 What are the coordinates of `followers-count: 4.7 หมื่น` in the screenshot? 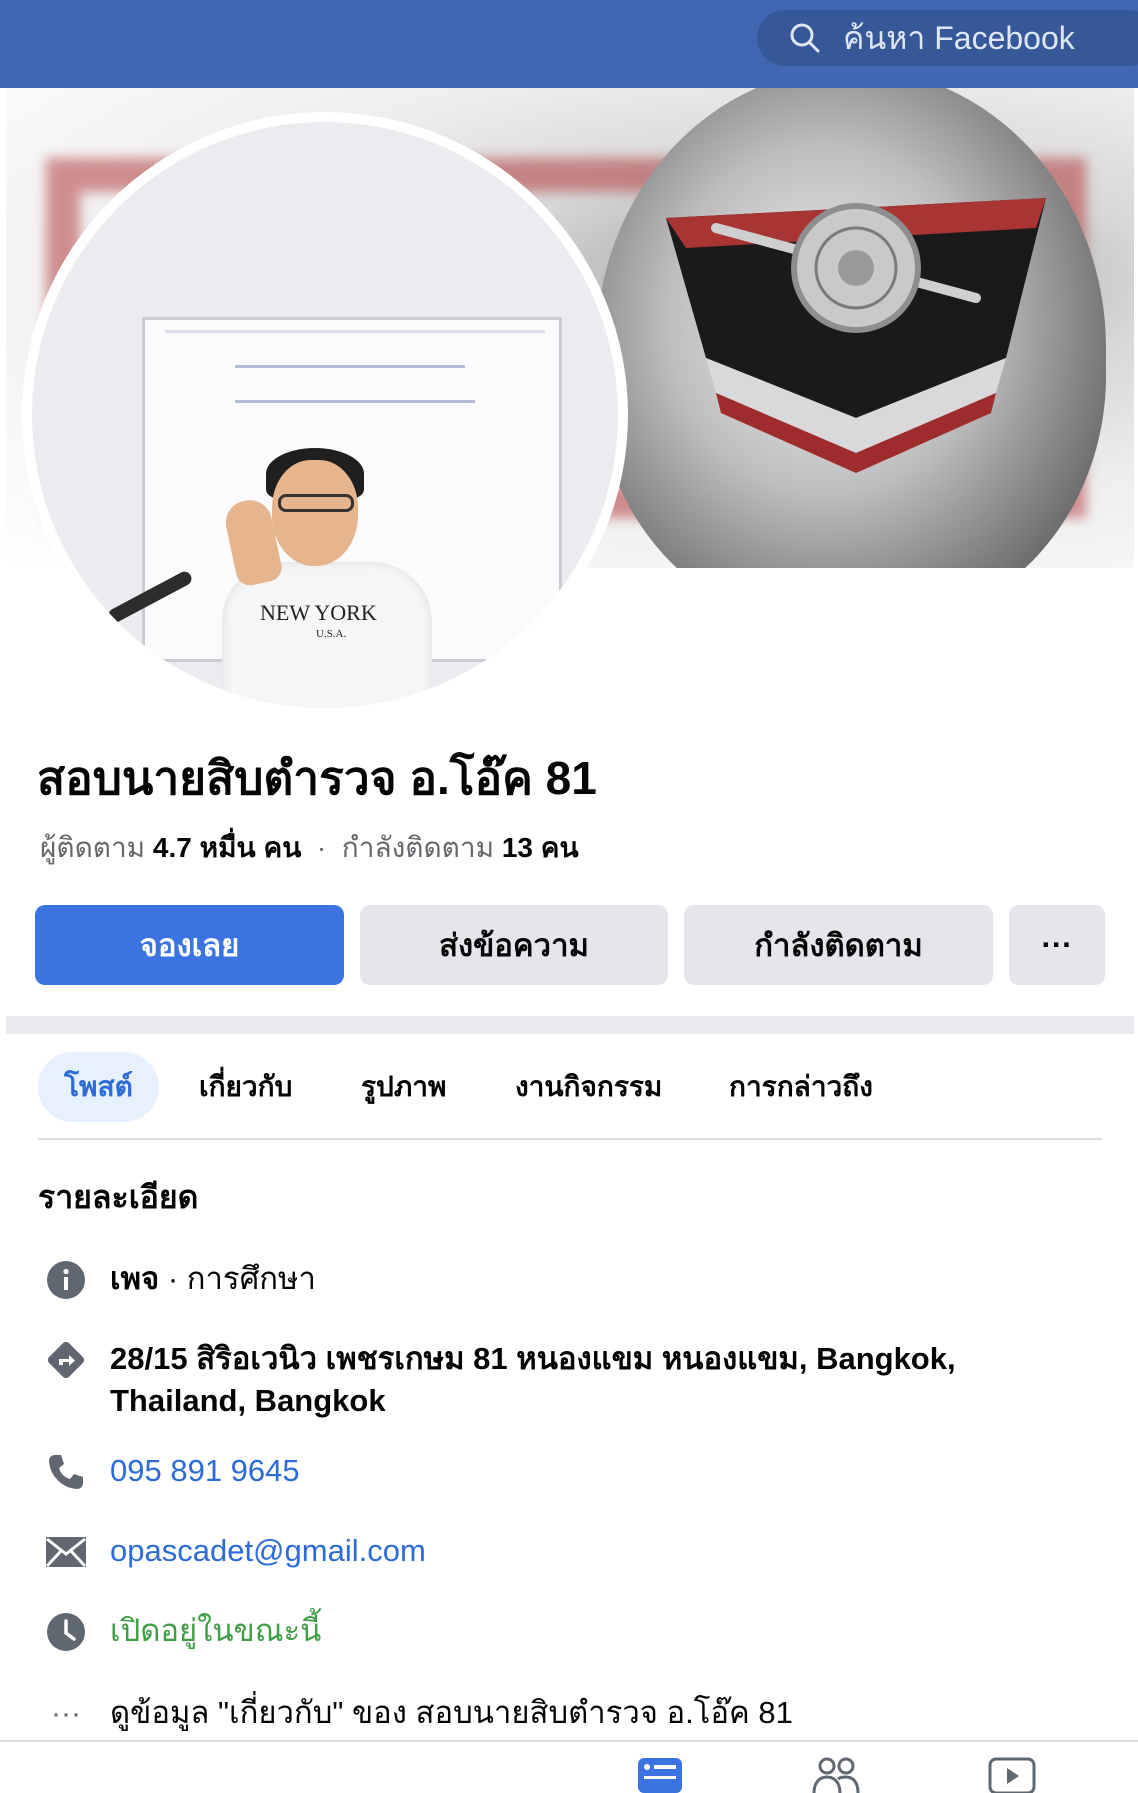 It's located at (204, 847).